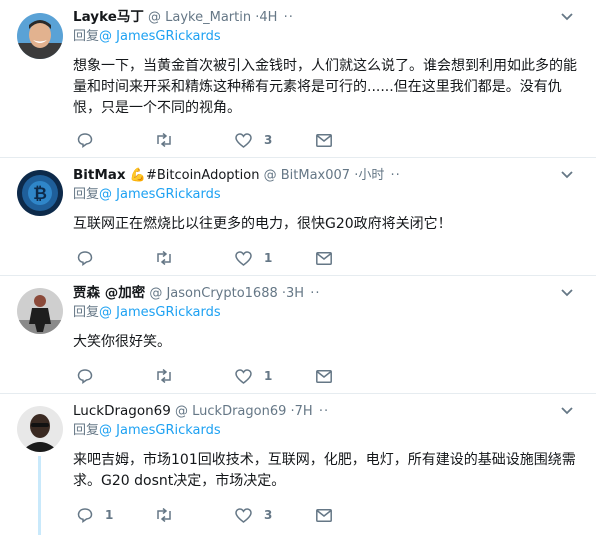  I want to click on display-name: 贾森 @加密, so click(109, 293).